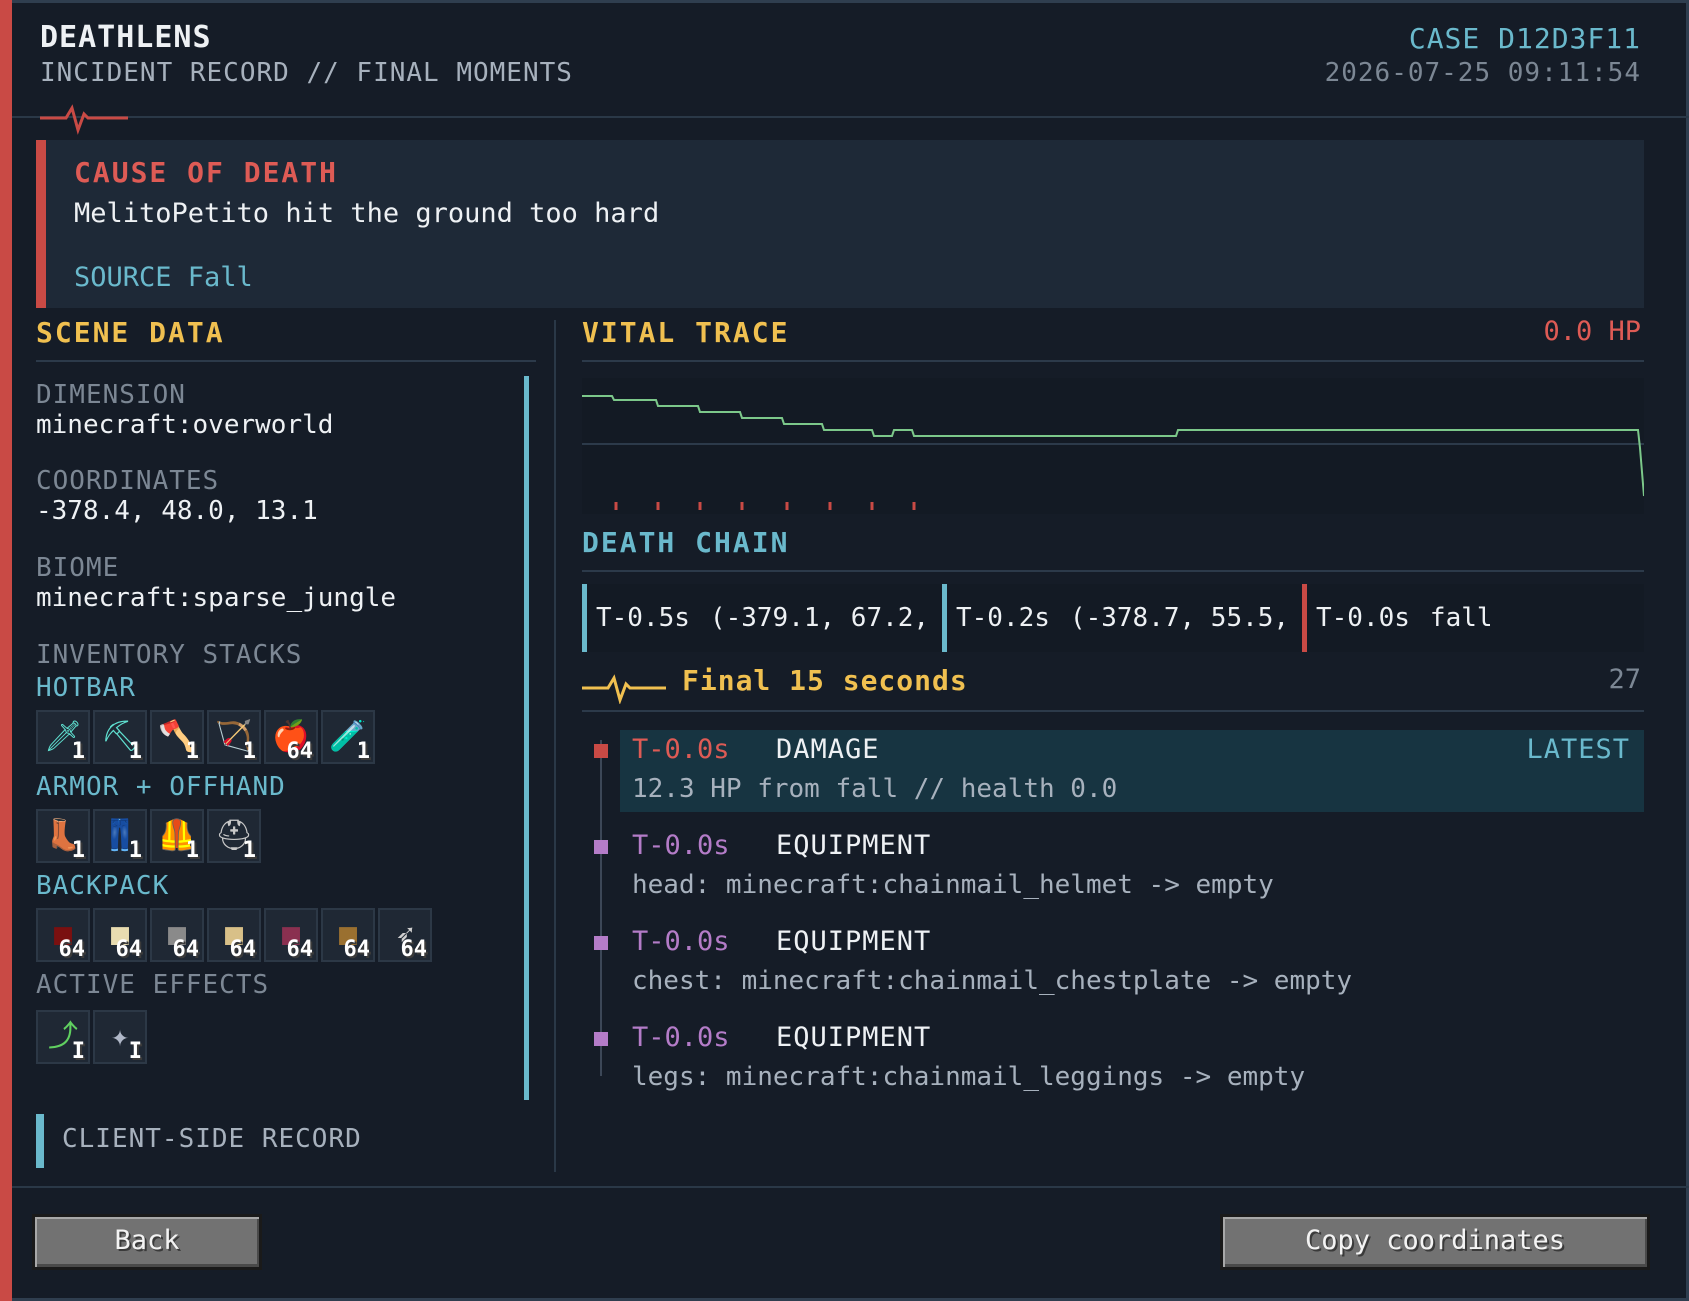 Image resolution: width=1689 pixels, height=1301 pixels. I want to click on death-message: MelitoPetito hit the ground too hard, so click(367, 213).